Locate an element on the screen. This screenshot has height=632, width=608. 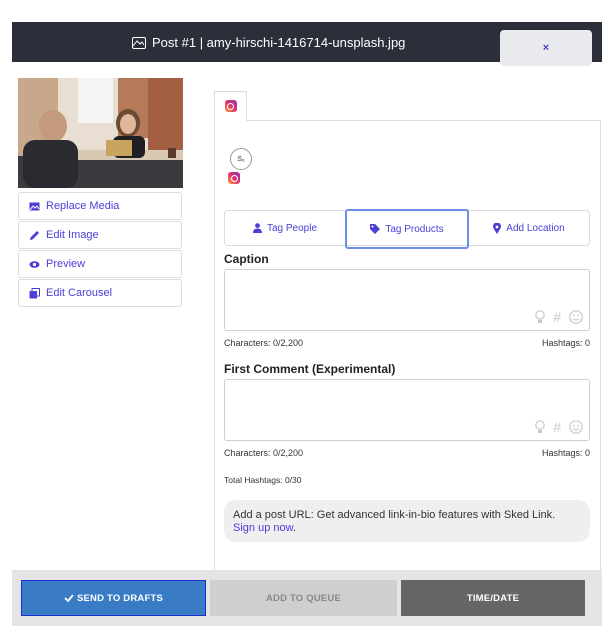
tag-options: Tag People Tag Products Add Location is located at coordinates (407, 229).